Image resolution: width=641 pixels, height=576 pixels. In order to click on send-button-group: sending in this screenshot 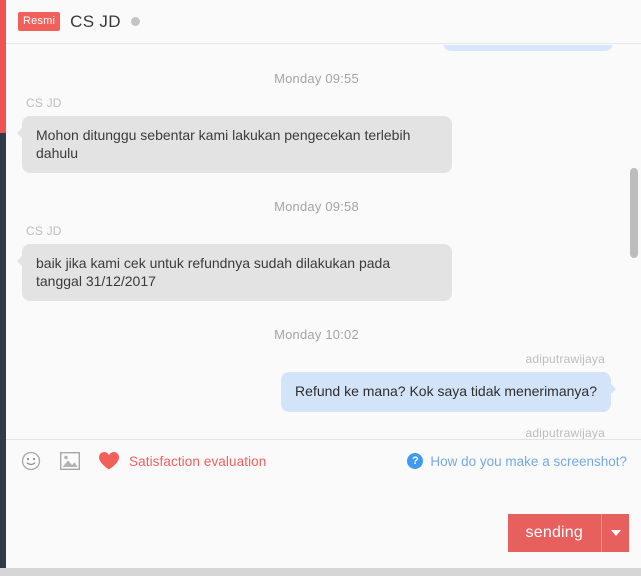, I will do `click(568, 533)`.